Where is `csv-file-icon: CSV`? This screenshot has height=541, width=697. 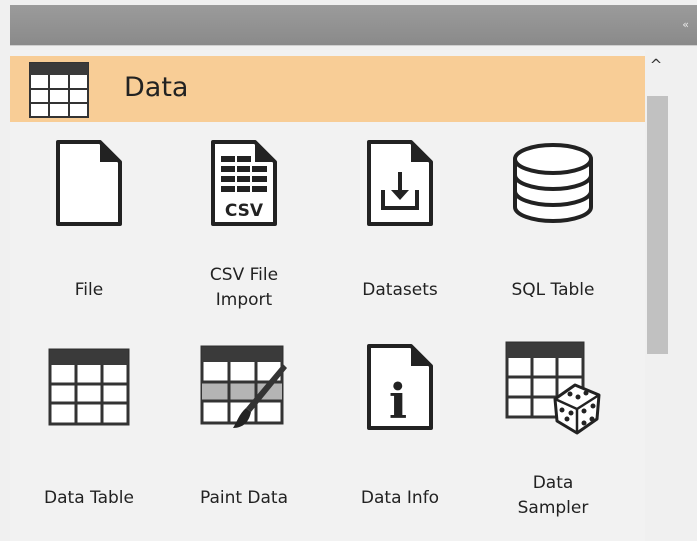
csv-file-icon: CSV is located at coordinates (244, 183).